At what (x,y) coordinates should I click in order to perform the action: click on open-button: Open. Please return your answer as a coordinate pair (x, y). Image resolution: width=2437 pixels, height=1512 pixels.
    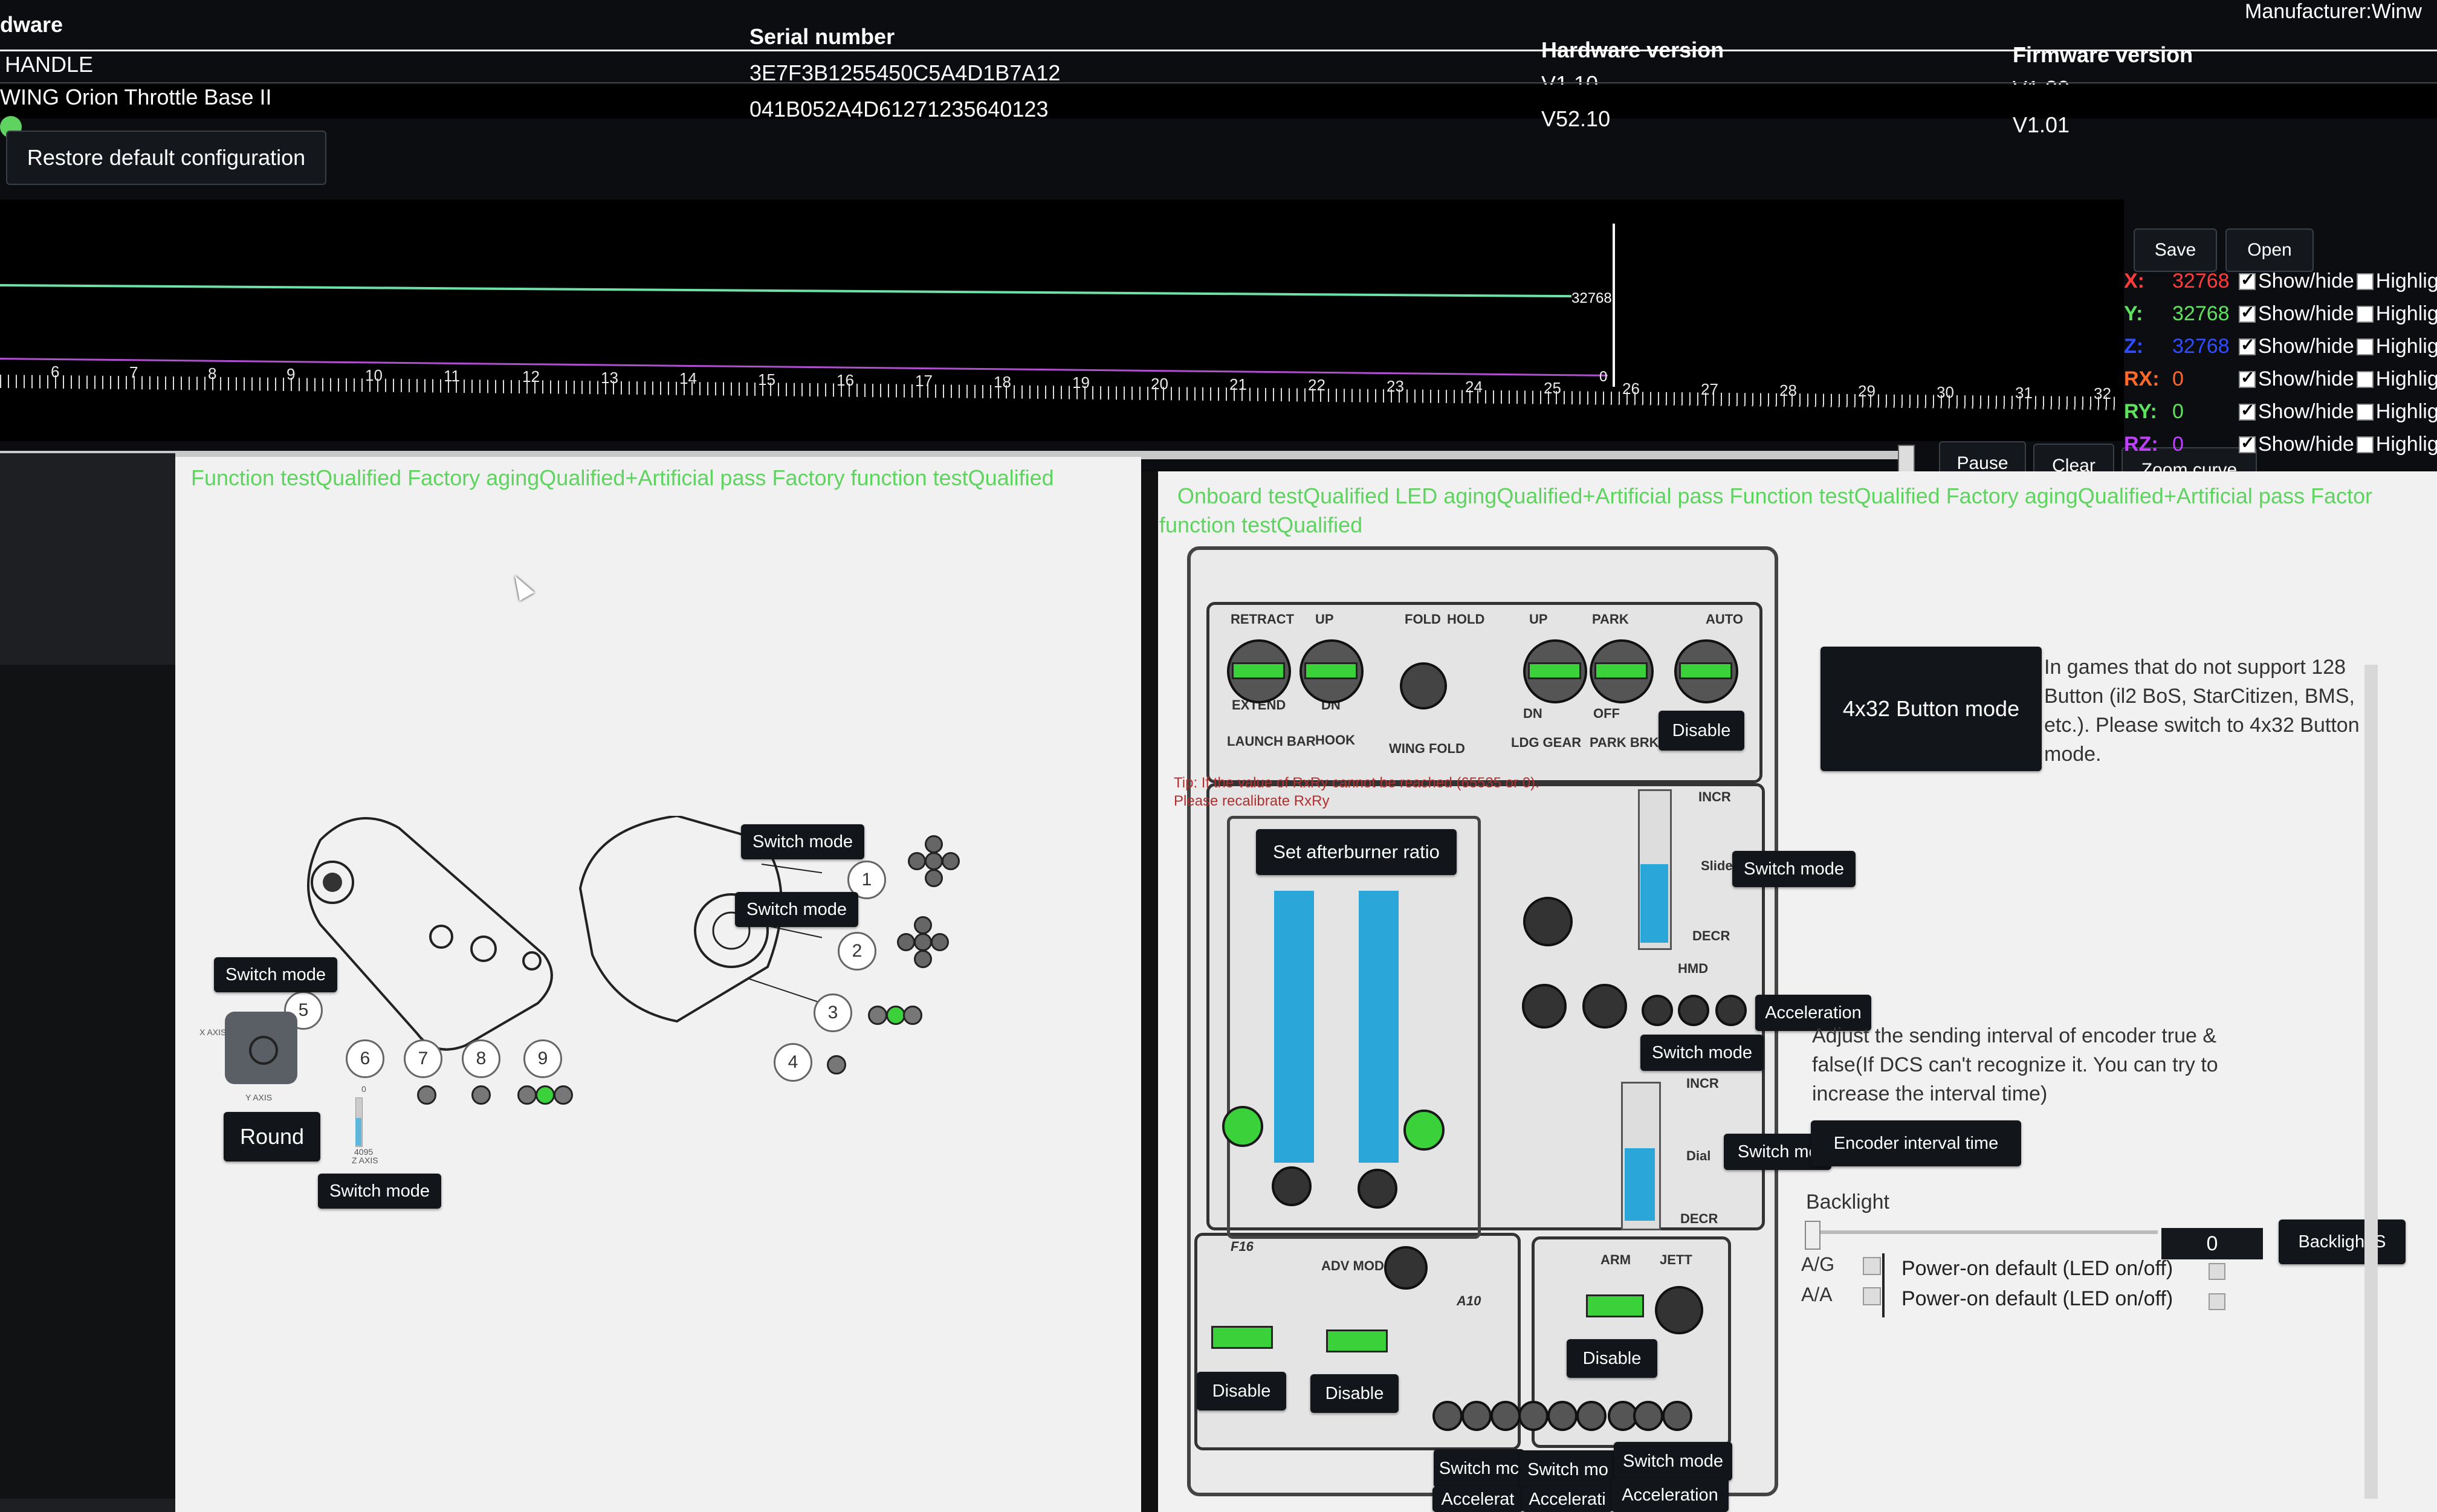
    Looking at the image, I should click on (2270, 250).